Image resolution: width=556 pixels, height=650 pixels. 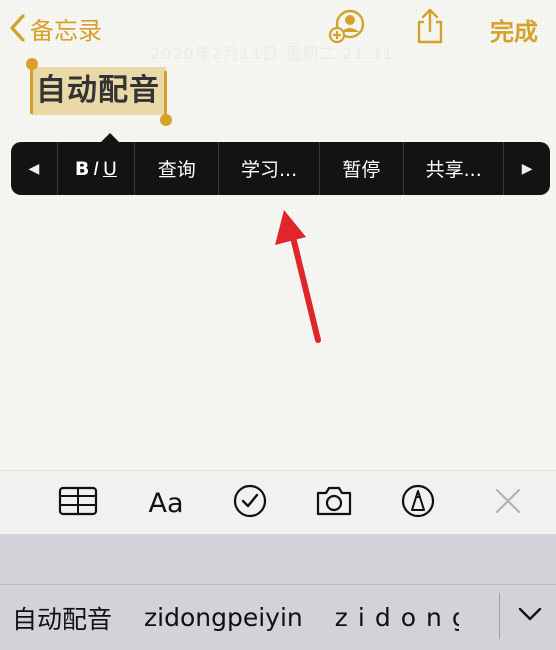 I want to click on expand-candidates-button, so click(x=530, y=616).